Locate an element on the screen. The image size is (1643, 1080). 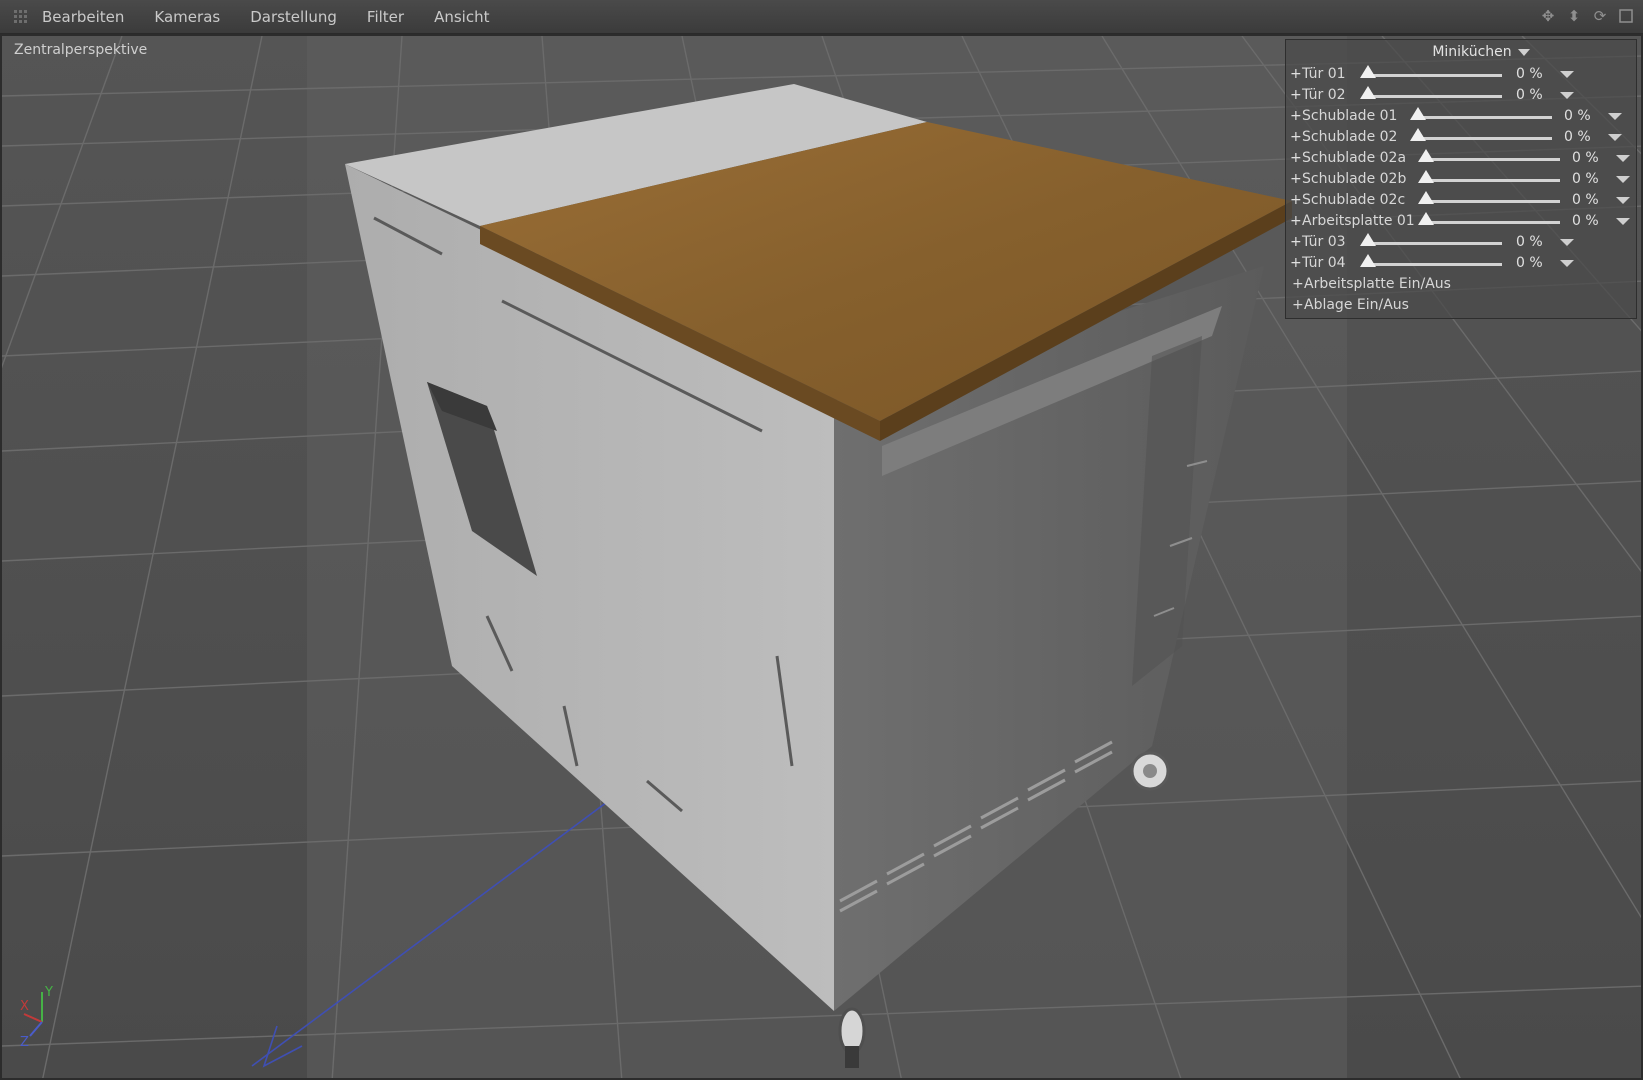
slider-row-tuer-04: + Tür 04 0 % is located at coordinates (1461, 263).